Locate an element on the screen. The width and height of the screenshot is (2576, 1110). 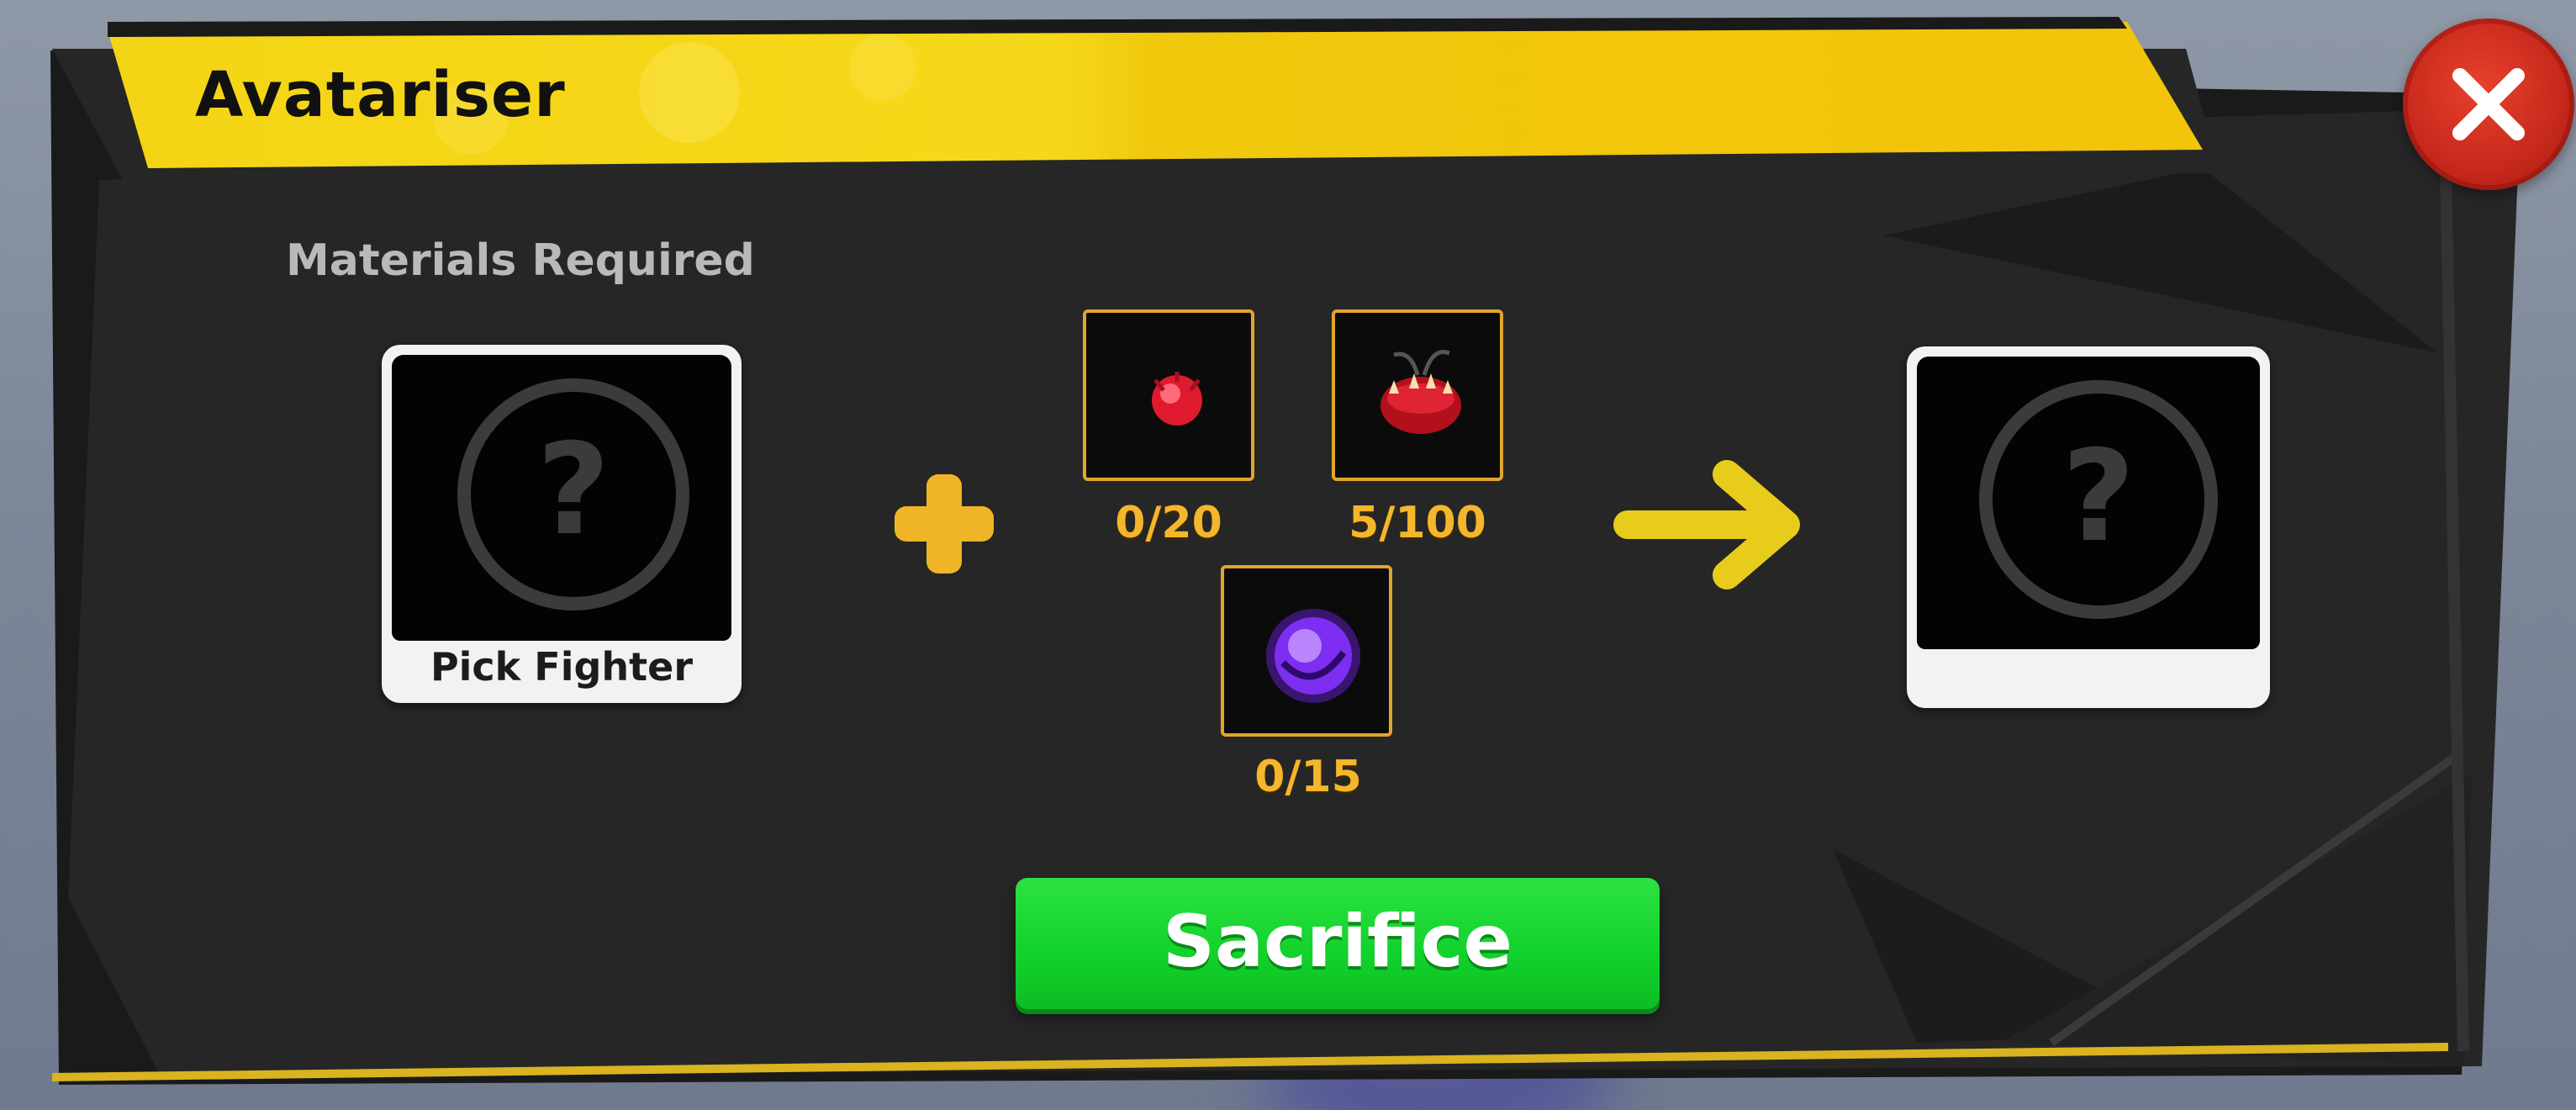
close-icon is located at coordinates (2488, 104).